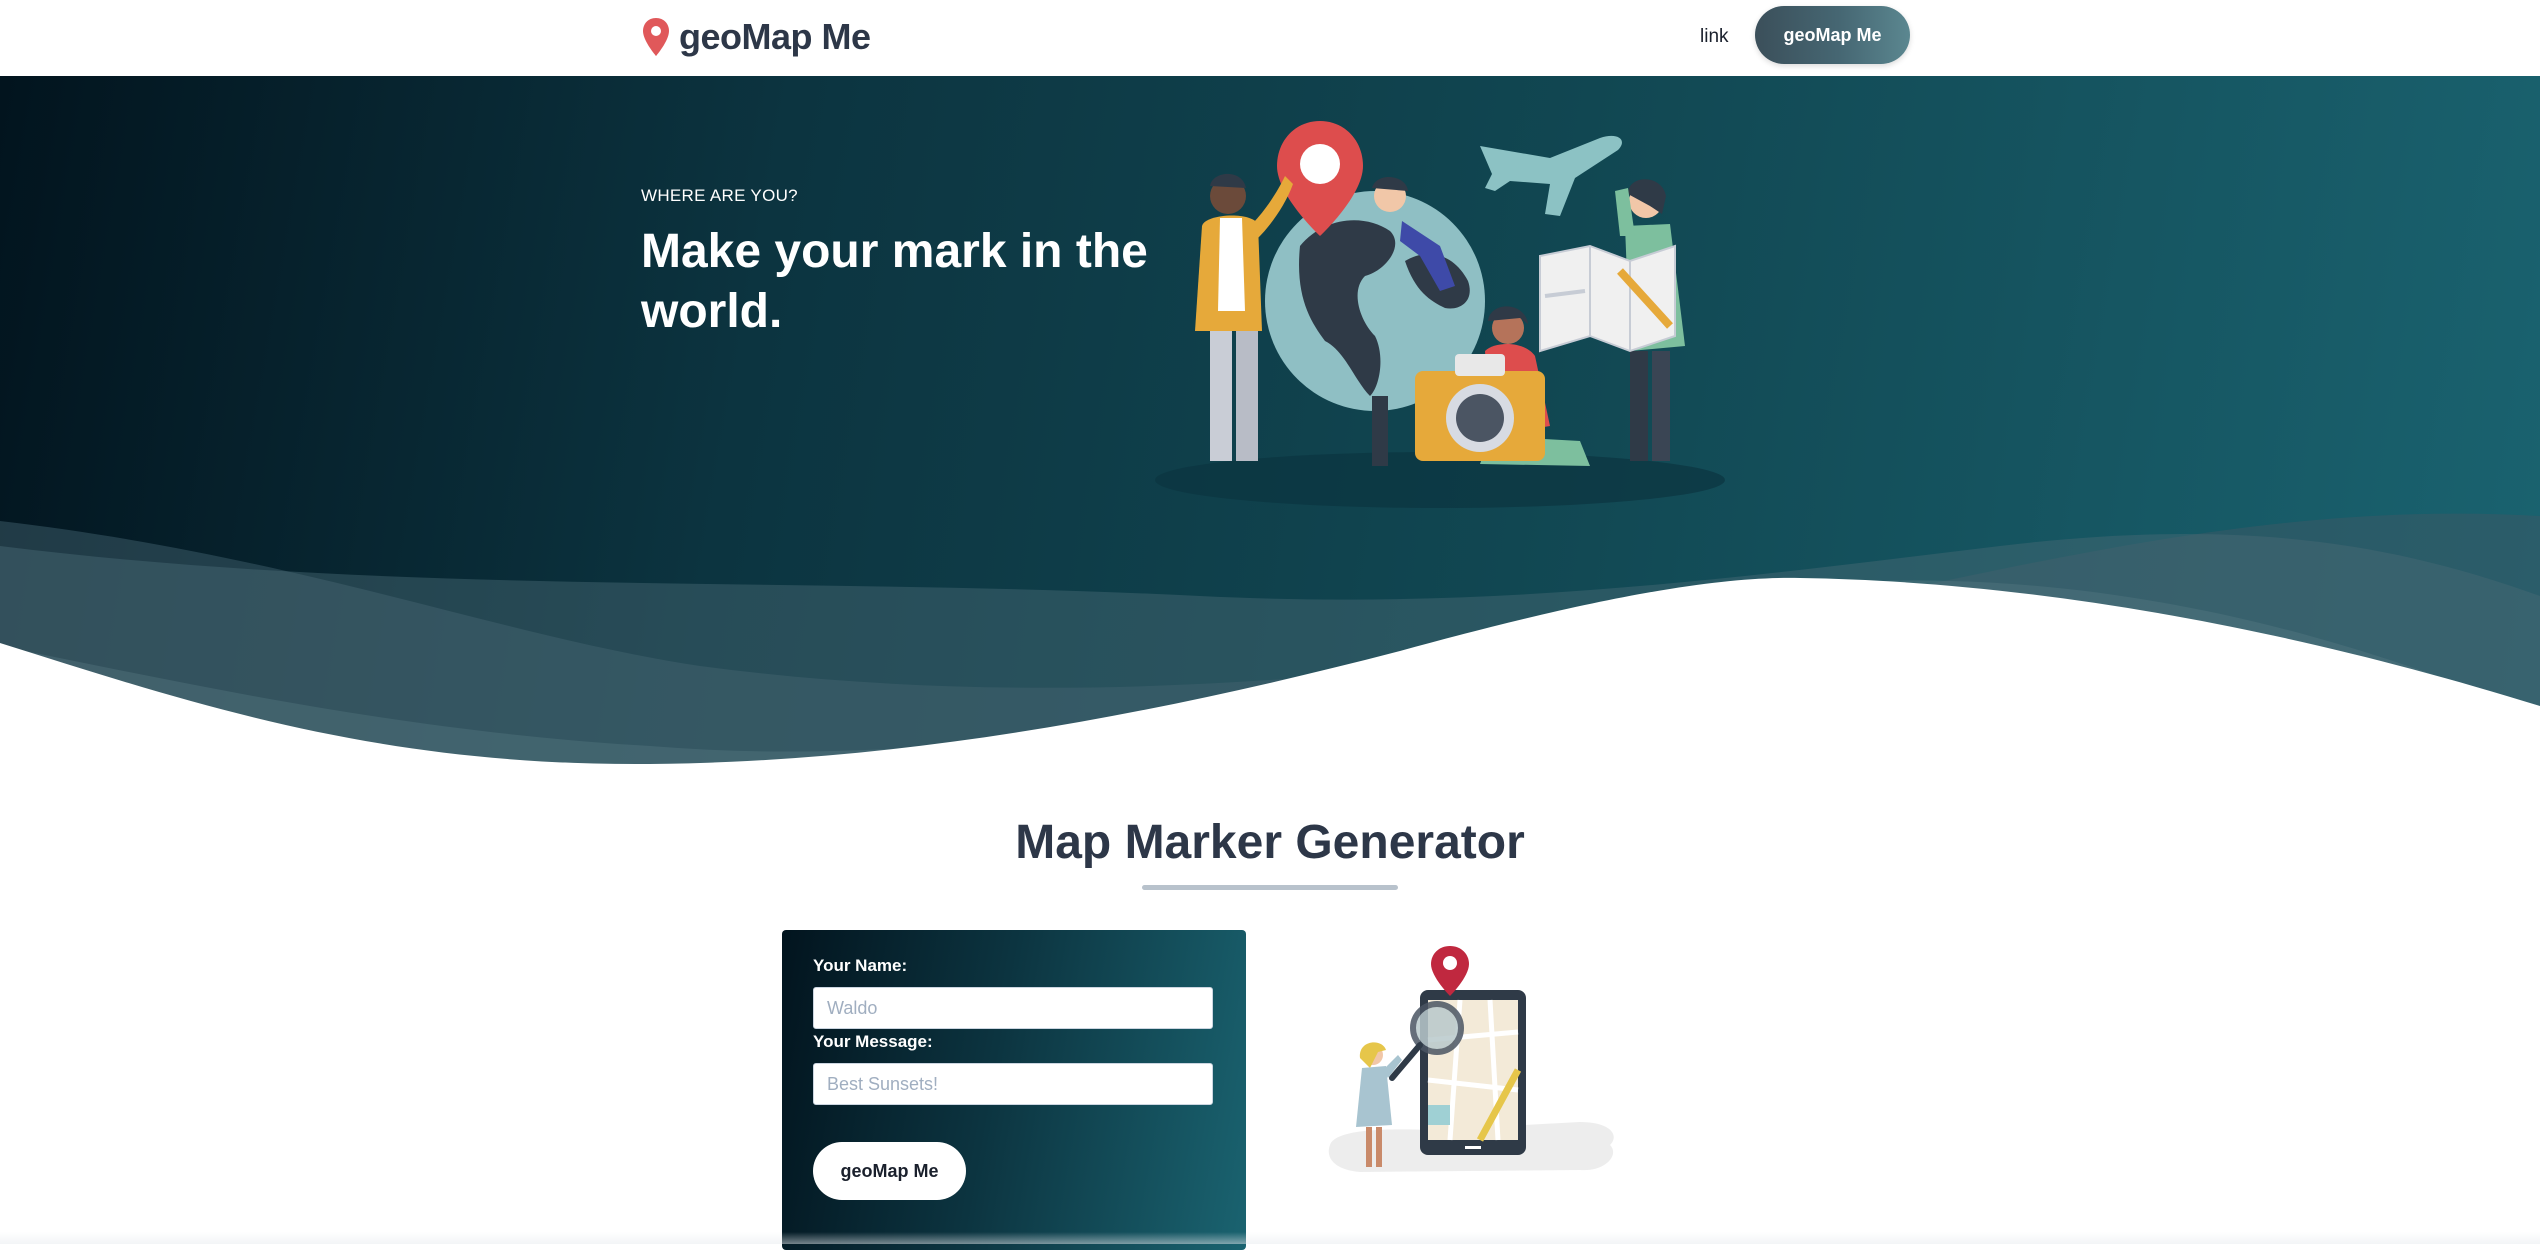 The width and height of the screenshot is (2540, 1250). Describe the element at coordinates (889, 1171) in the screenshot. I see `submit-button: geoMap Me` at that location.